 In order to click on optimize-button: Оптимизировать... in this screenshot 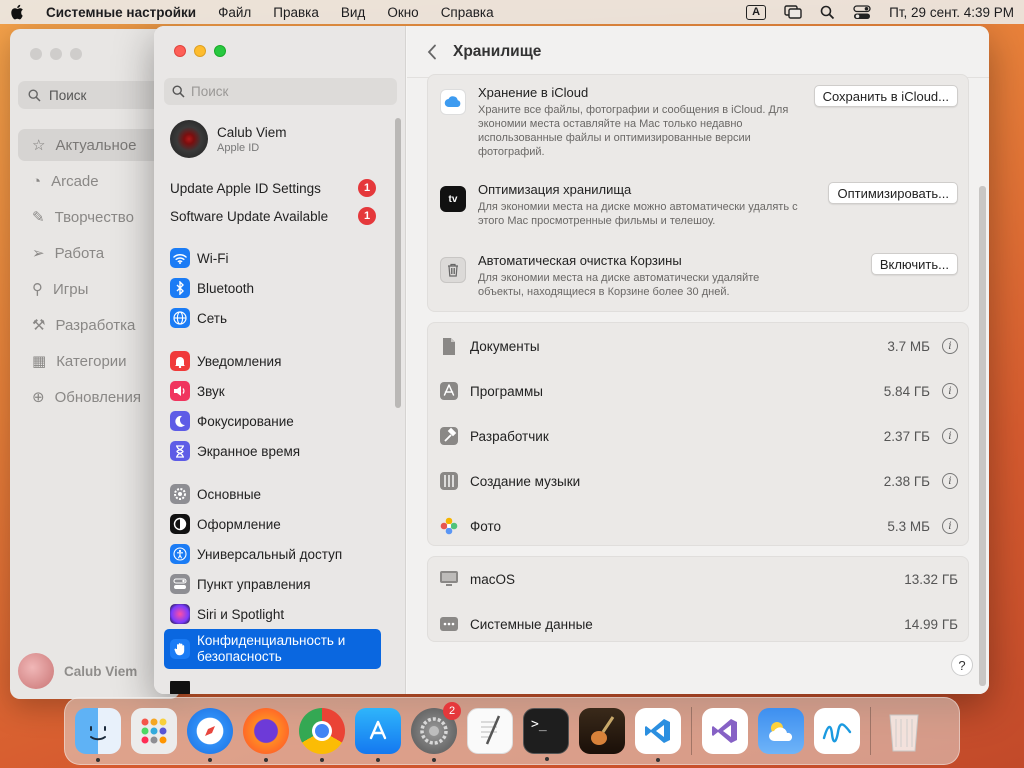, I will do `click(893, 193)`.